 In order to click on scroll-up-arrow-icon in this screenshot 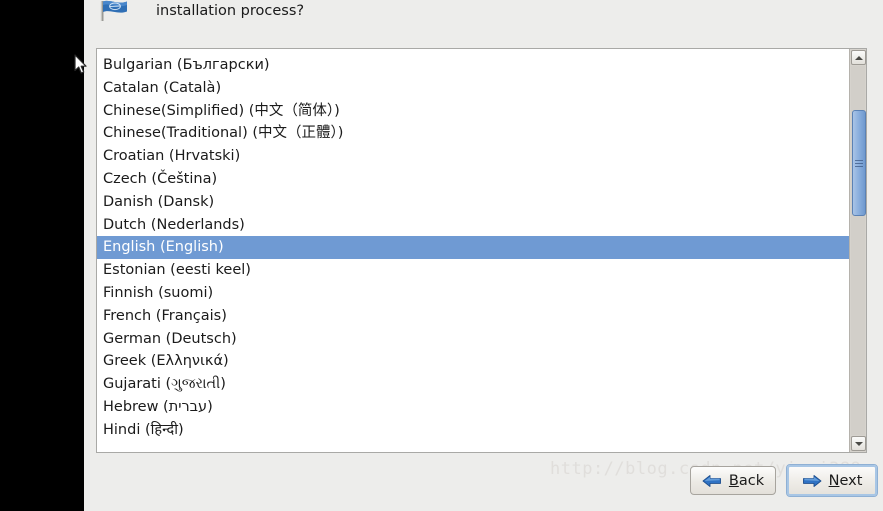, I will do `click(858, 57)`.